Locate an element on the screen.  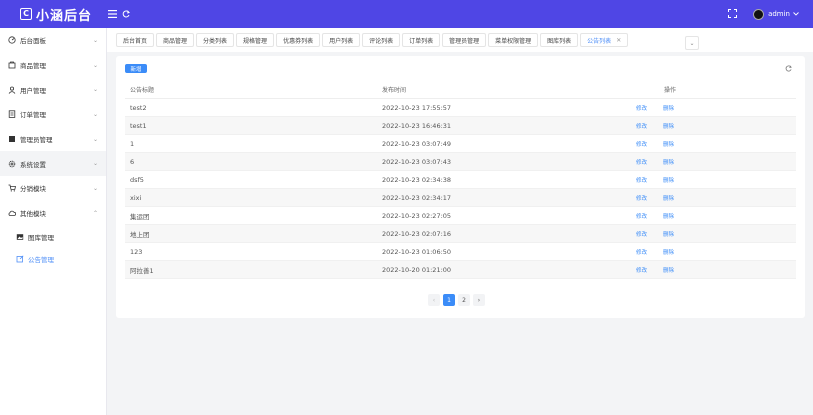
add-notice-button: 新增 is located at coordinates (136, 68).